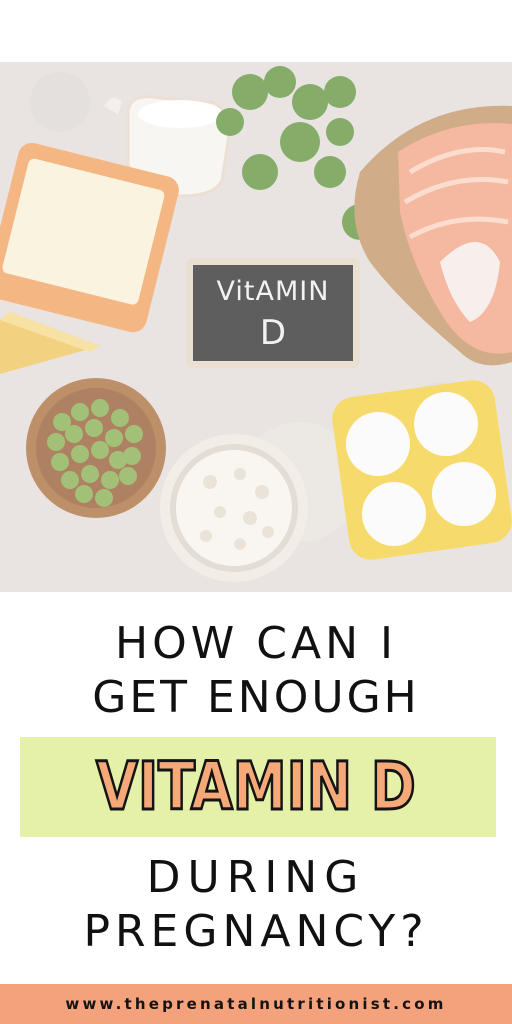 The height and width of the screenshot is (1024, 512). I want to click on chalkboard-line-1: VitAMIN, so click(273, 291).